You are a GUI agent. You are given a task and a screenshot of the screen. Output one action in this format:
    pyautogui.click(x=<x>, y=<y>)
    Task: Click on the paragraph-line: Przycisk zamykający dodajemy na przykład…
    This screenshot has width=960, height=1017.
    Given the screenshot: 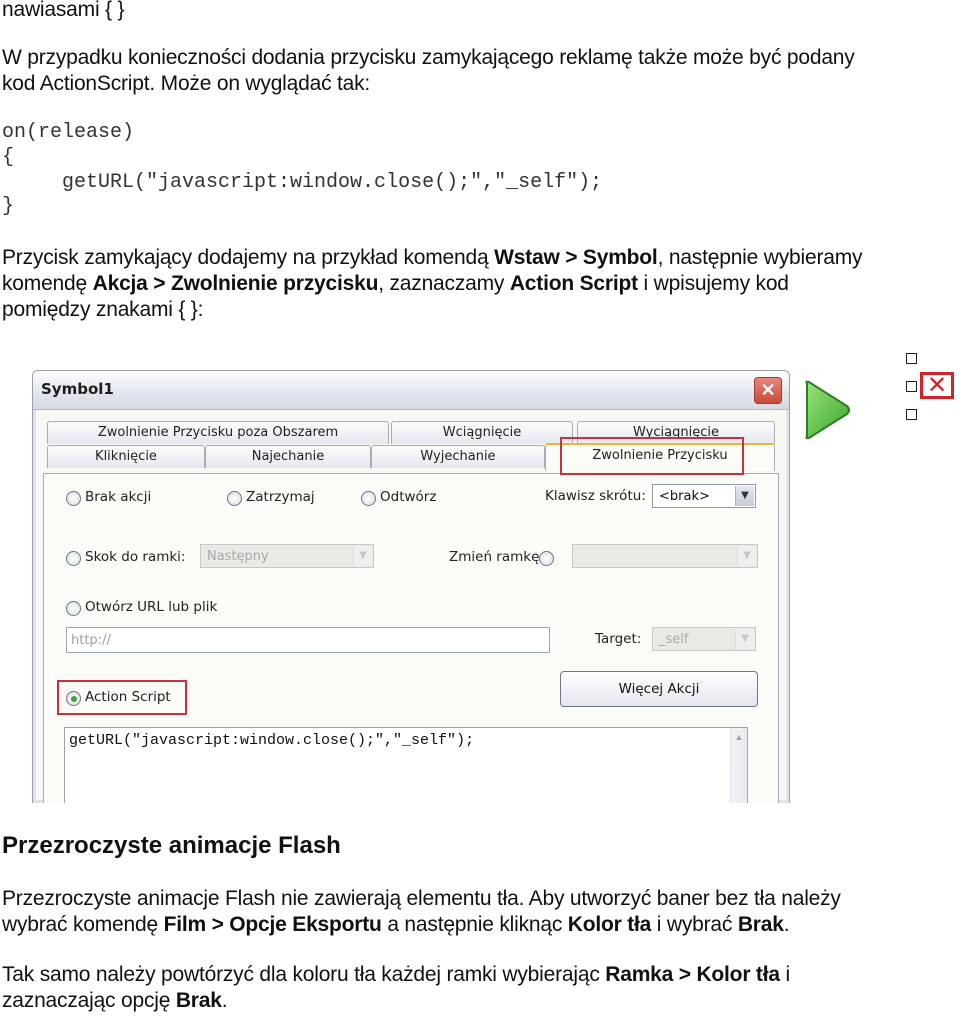 What is the action you would take?
    pyautogui.click(x=432, y=258)
    